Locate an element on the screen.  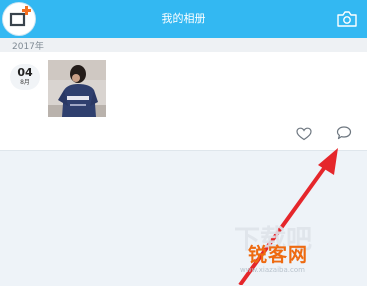
top-app-bar: 我的相册 is located at coordinates (183, 19).